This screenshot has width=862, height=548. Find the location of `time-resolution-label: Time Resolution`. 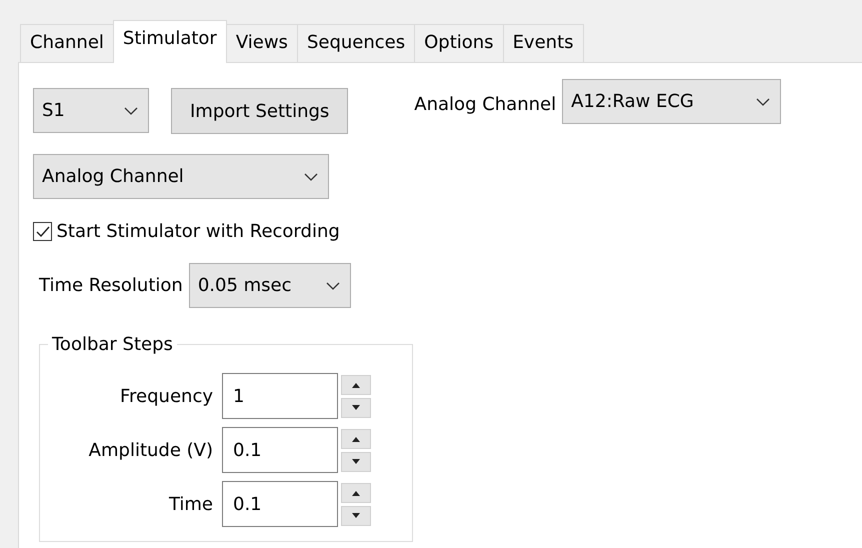

time-resolution-label: Time Resolution is located at coordinates (111, 286).